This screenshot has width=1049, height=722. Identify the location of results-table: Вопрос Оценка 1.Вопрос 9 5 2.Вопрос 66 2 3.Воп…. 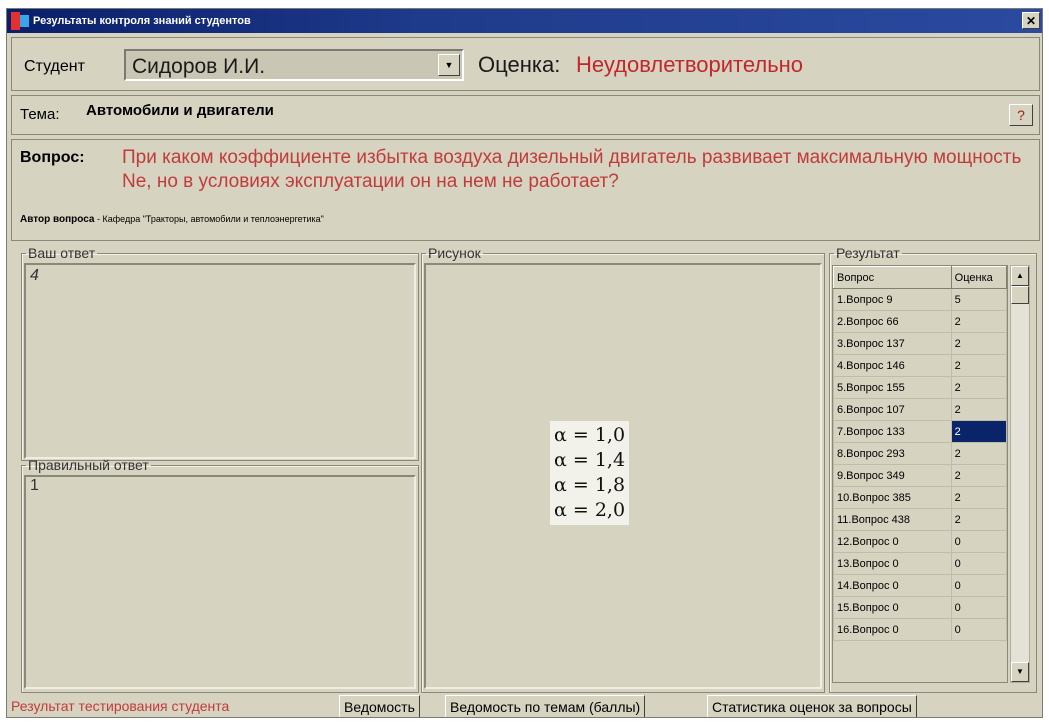
(920, 453).